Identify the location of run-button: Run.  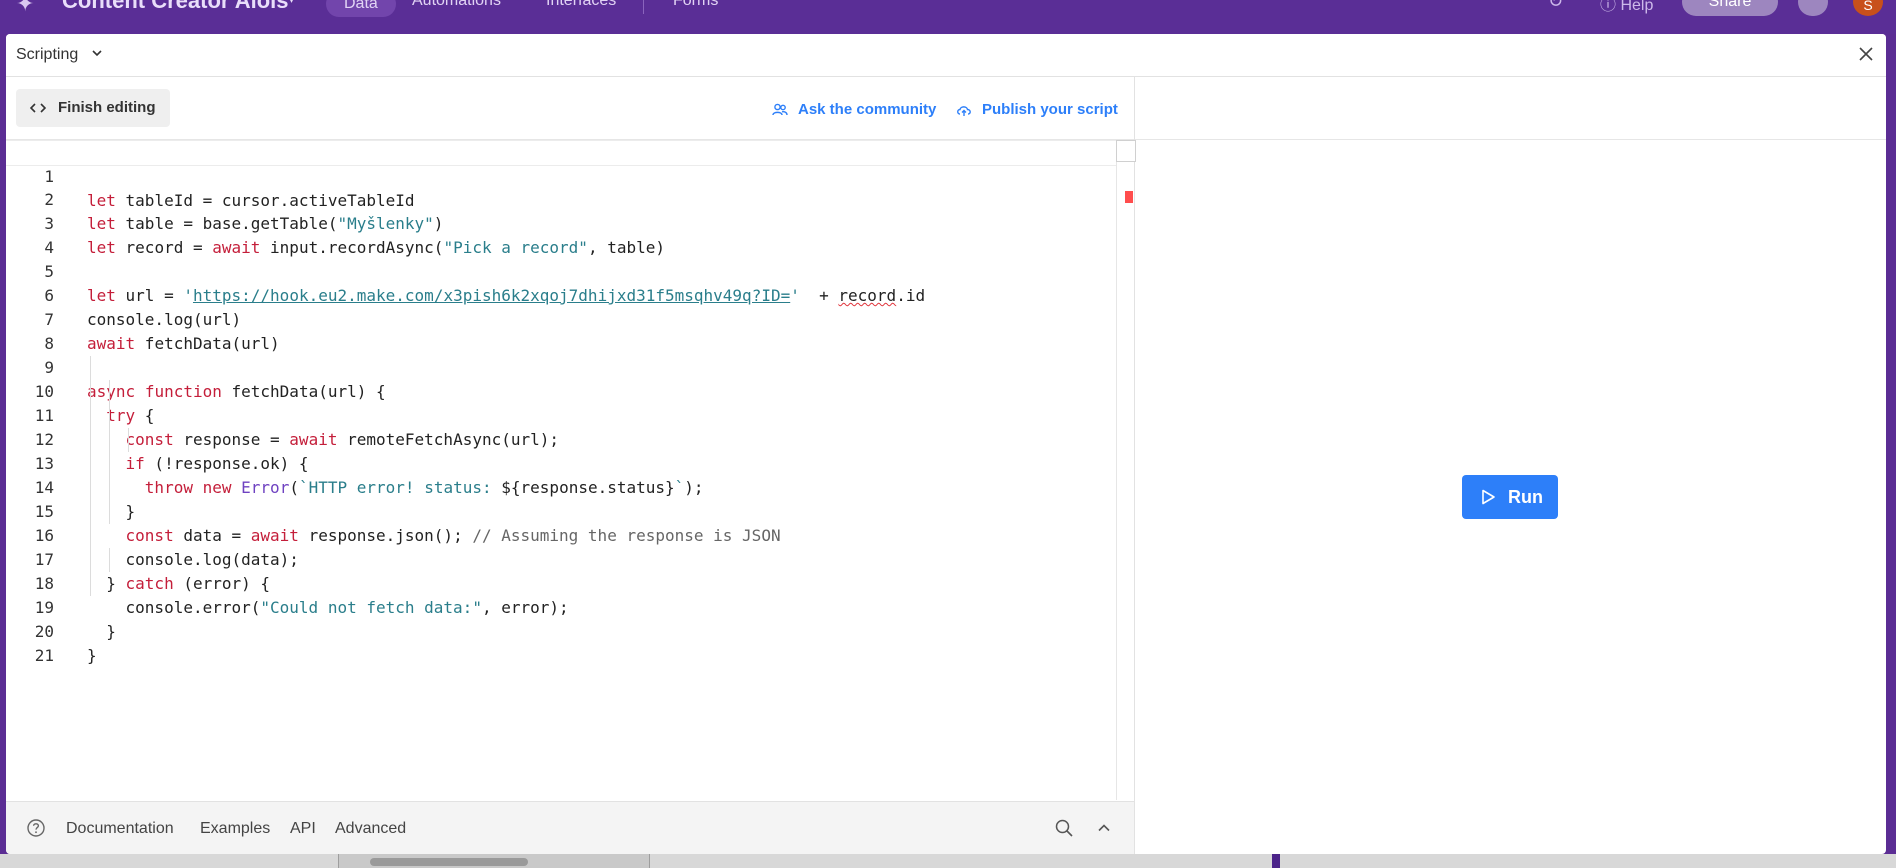
(1510, 497).